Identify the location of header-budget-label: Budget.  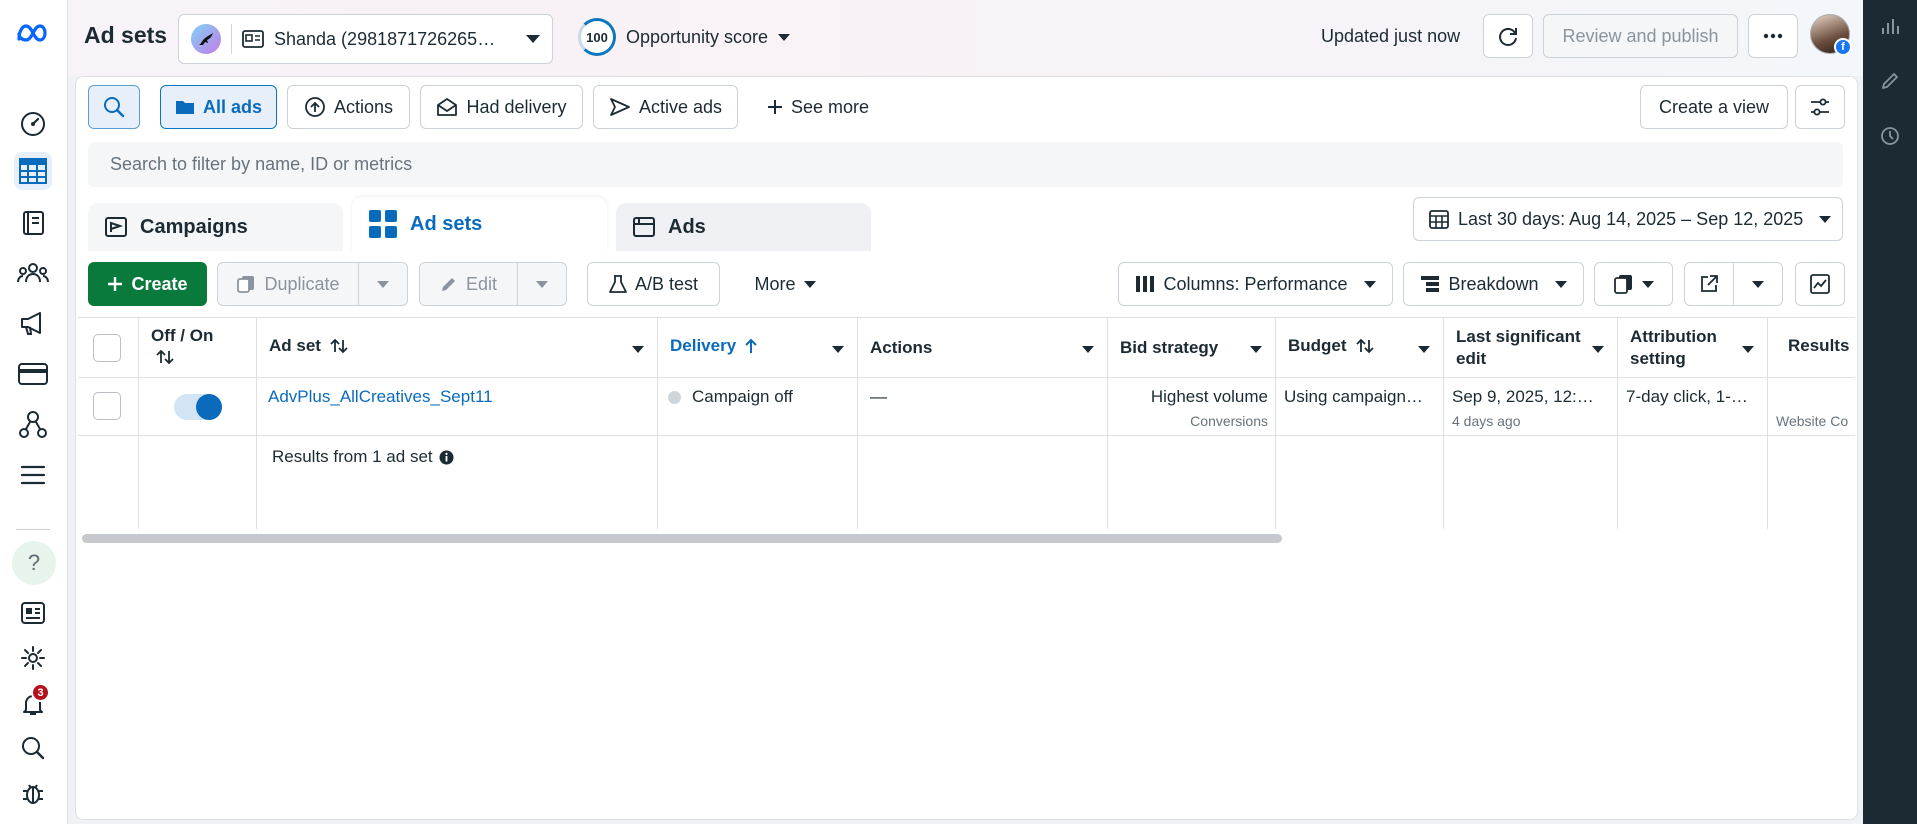
(1317, 345).